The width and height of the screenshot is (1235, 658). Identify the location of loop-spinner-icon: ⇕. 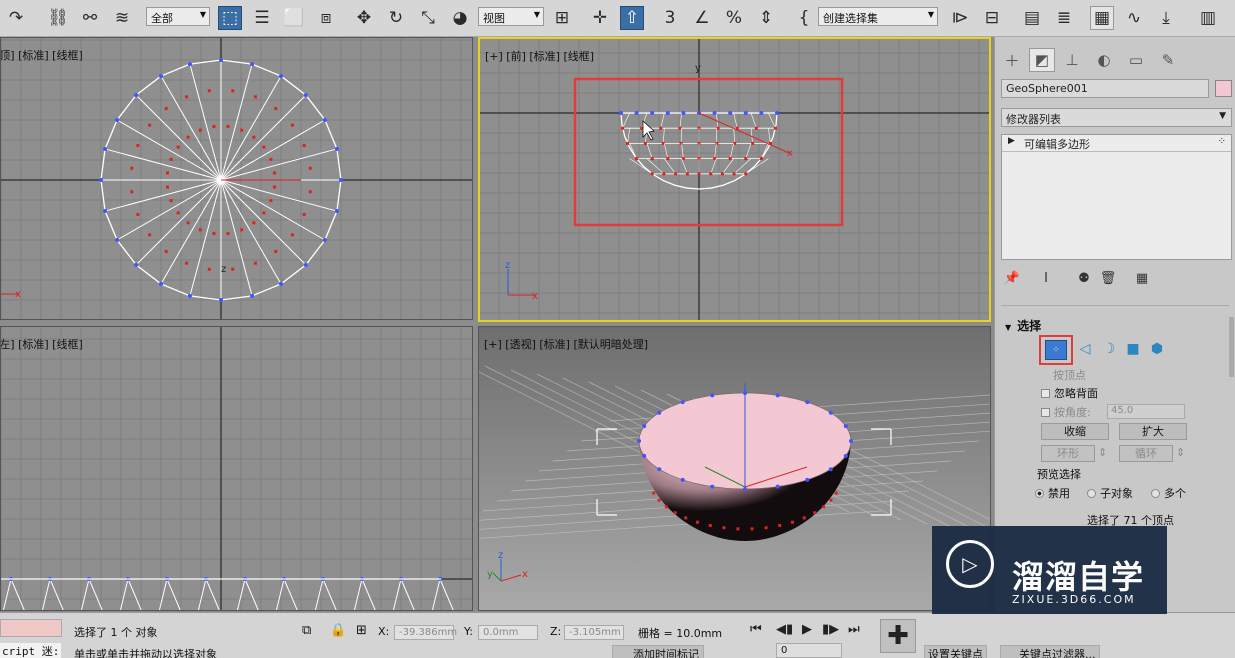
(1180, 452).